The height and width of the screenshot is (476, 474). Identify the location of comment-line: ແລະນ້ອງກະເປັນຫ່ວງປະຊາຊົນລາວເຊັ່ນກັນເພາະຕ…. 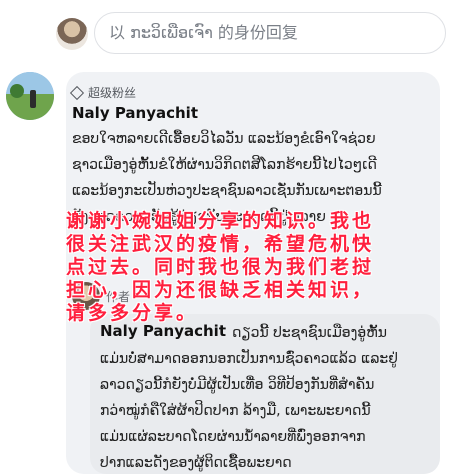
(227, 191).